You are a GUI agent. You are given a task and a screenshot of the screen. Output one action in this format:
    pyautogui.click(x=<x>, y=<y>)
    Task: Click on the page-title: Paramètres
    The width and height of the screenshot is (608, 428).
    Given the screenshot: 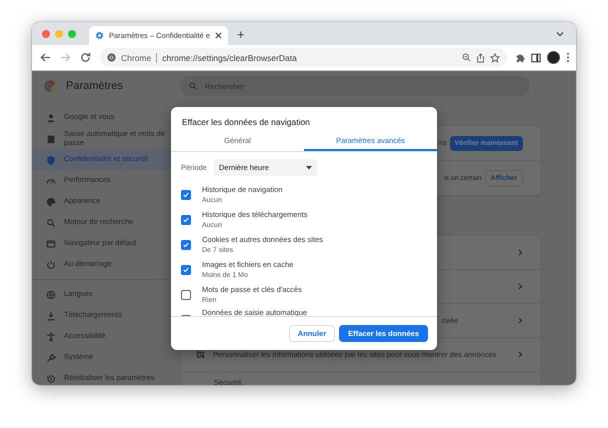 What is the action you would take?
    pyautogui.click(x=94, y=86)
    